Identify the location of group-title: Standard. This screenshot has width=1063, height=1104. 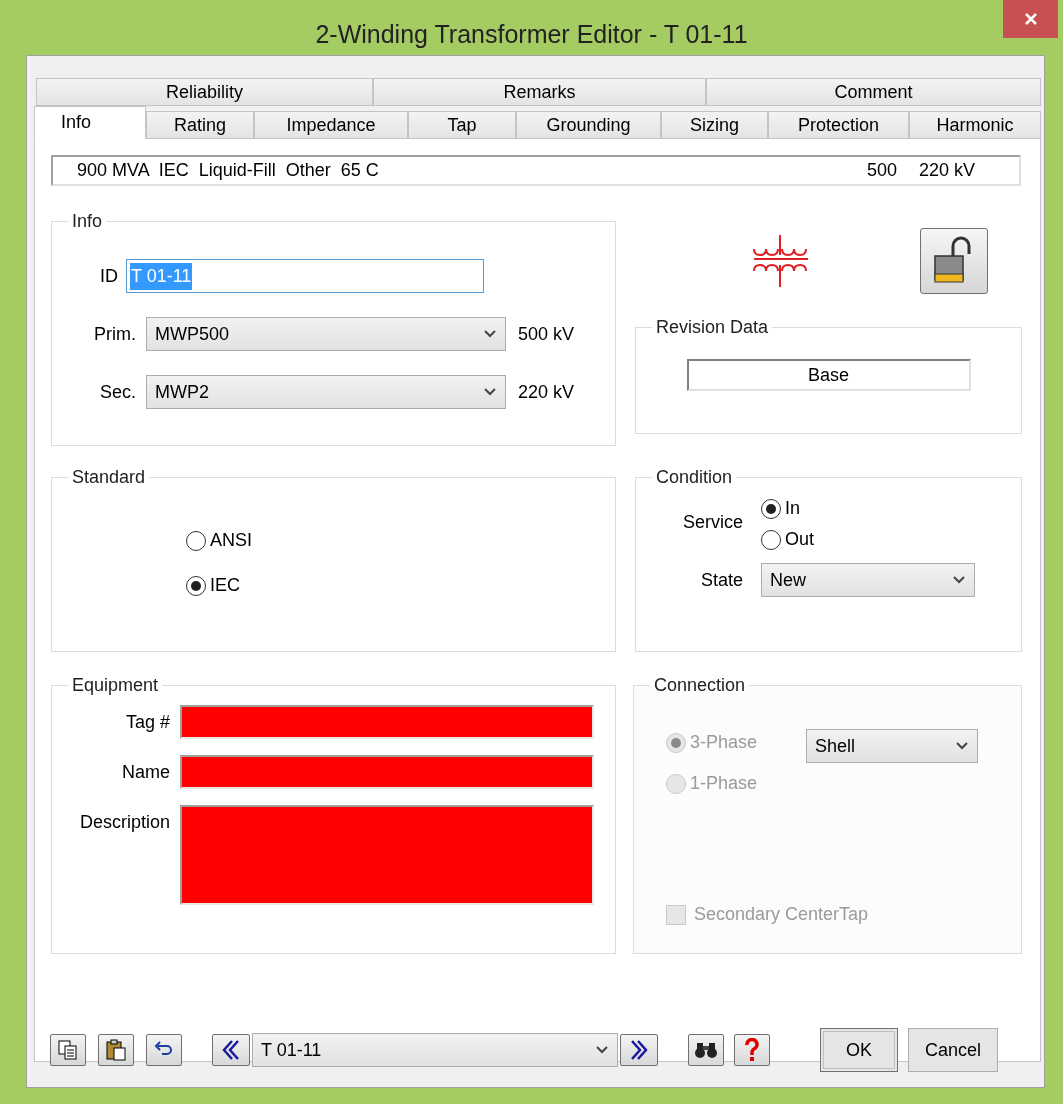
(109, 477).